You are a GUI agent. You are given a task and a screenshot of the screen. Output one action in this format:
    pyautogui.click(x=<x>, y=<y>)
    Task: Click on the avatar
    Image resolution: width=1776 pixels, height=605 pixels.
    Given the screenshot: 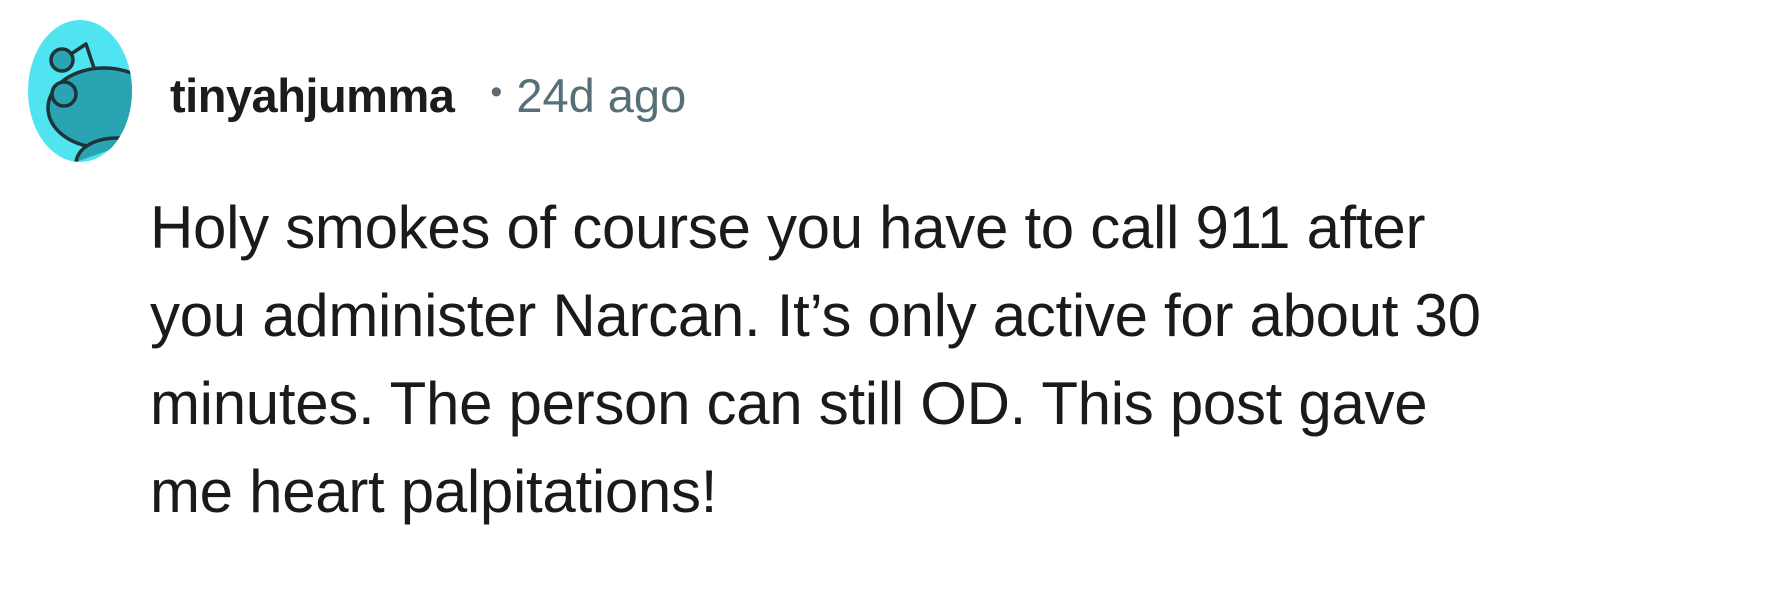 What is the action you would take?
    pyautogui.click(x=80, y=91)
    